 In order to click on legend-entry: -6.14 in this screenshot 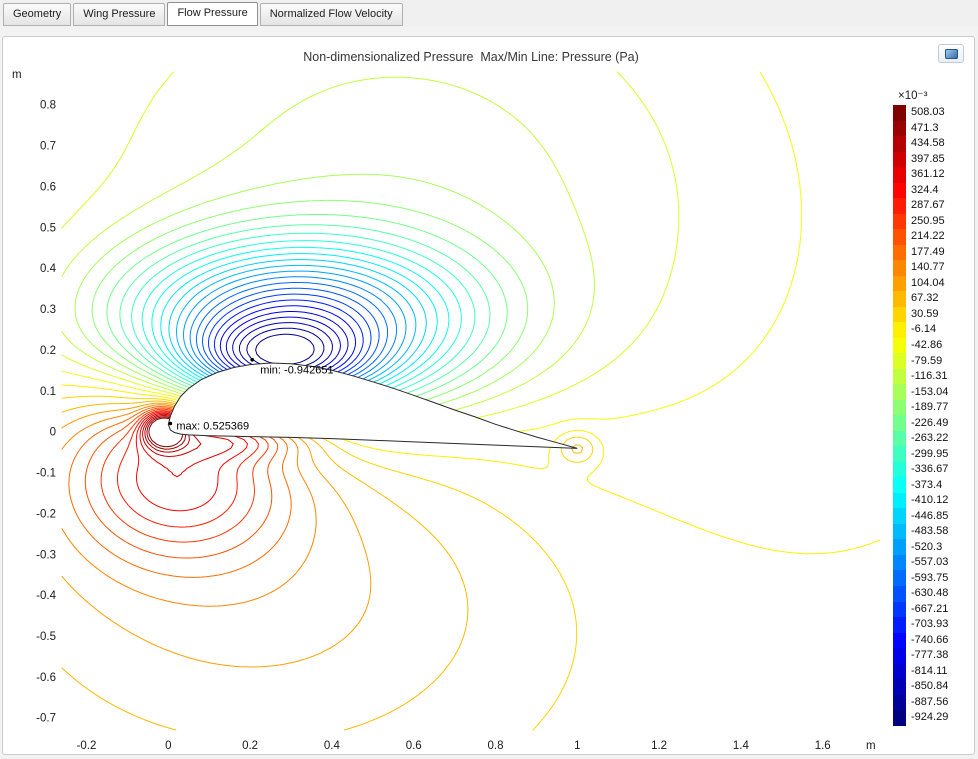, I will do `click(920, 330)`.